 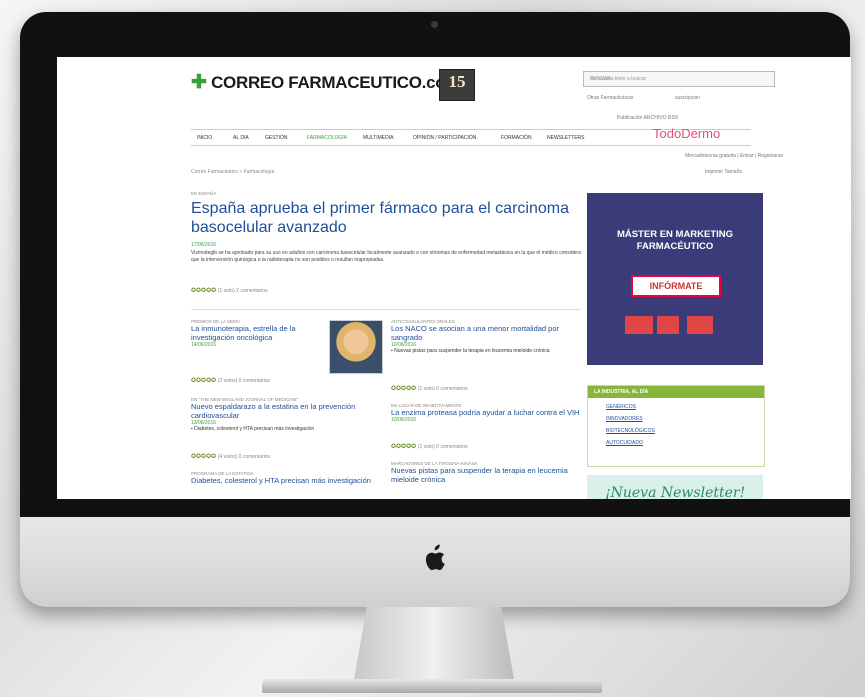 What do you see at coordinates (676, 392) in the screenshot?
I see `panel-title: LA INDUSTRIA, AL DÍA` at bounding box center [676, 392].